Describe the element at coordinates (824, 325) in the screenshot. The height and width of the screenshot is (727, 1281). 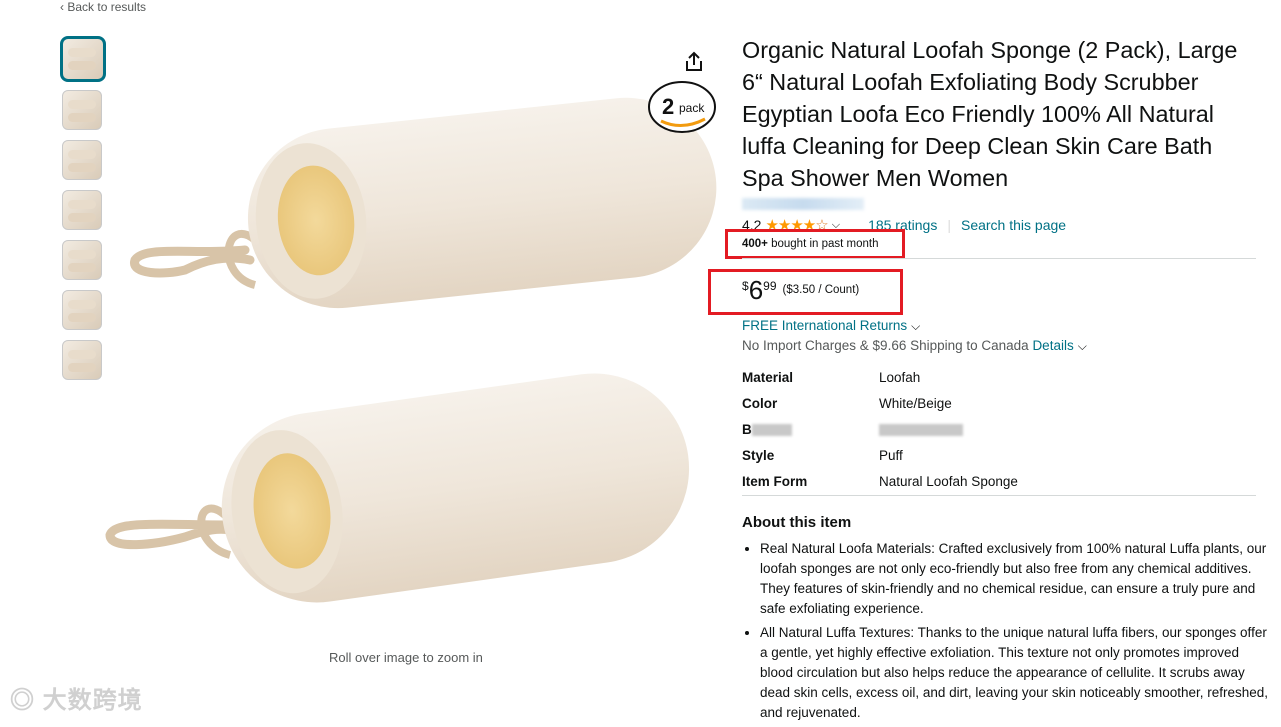
I see `free-returns-link: FREE International Returns` at that location.